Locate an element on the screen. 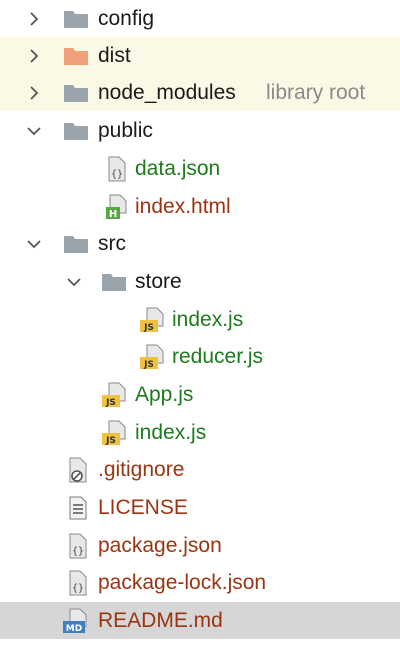 The image size is (400, 647). tree-row-data-json: {} data.json is located at coordinates (200, 168).